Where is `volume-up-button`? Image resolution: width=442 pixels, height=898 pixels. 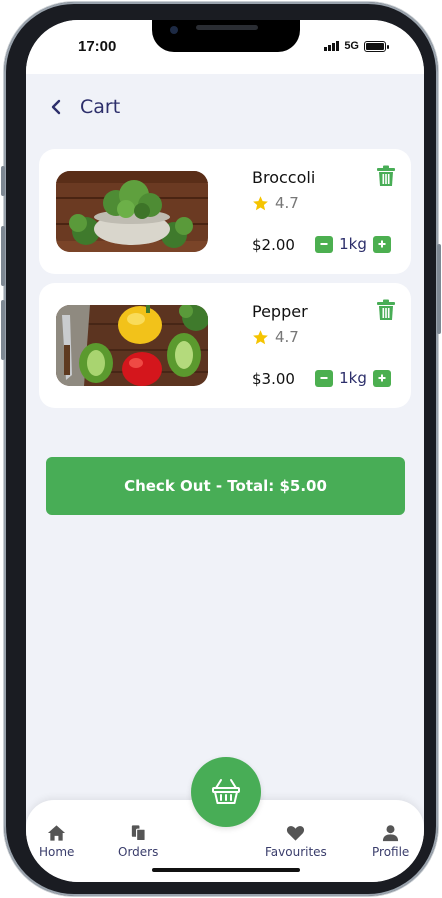 volume-up-button is located at coordinates (3, 256).